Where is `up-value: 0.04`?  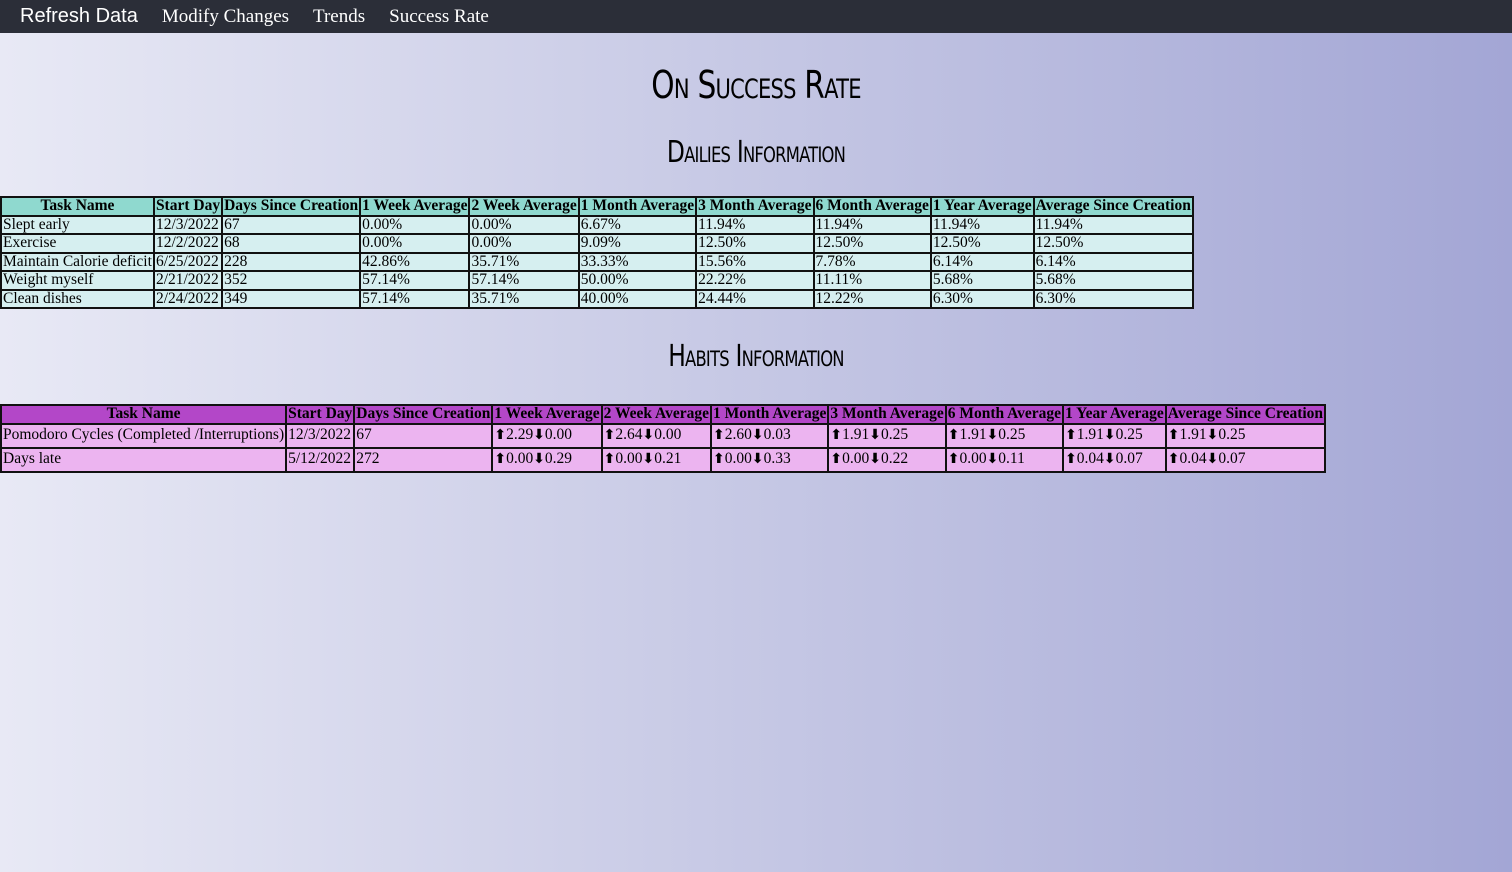 up-value: 0.04 is located at coordinates (1193, 459).